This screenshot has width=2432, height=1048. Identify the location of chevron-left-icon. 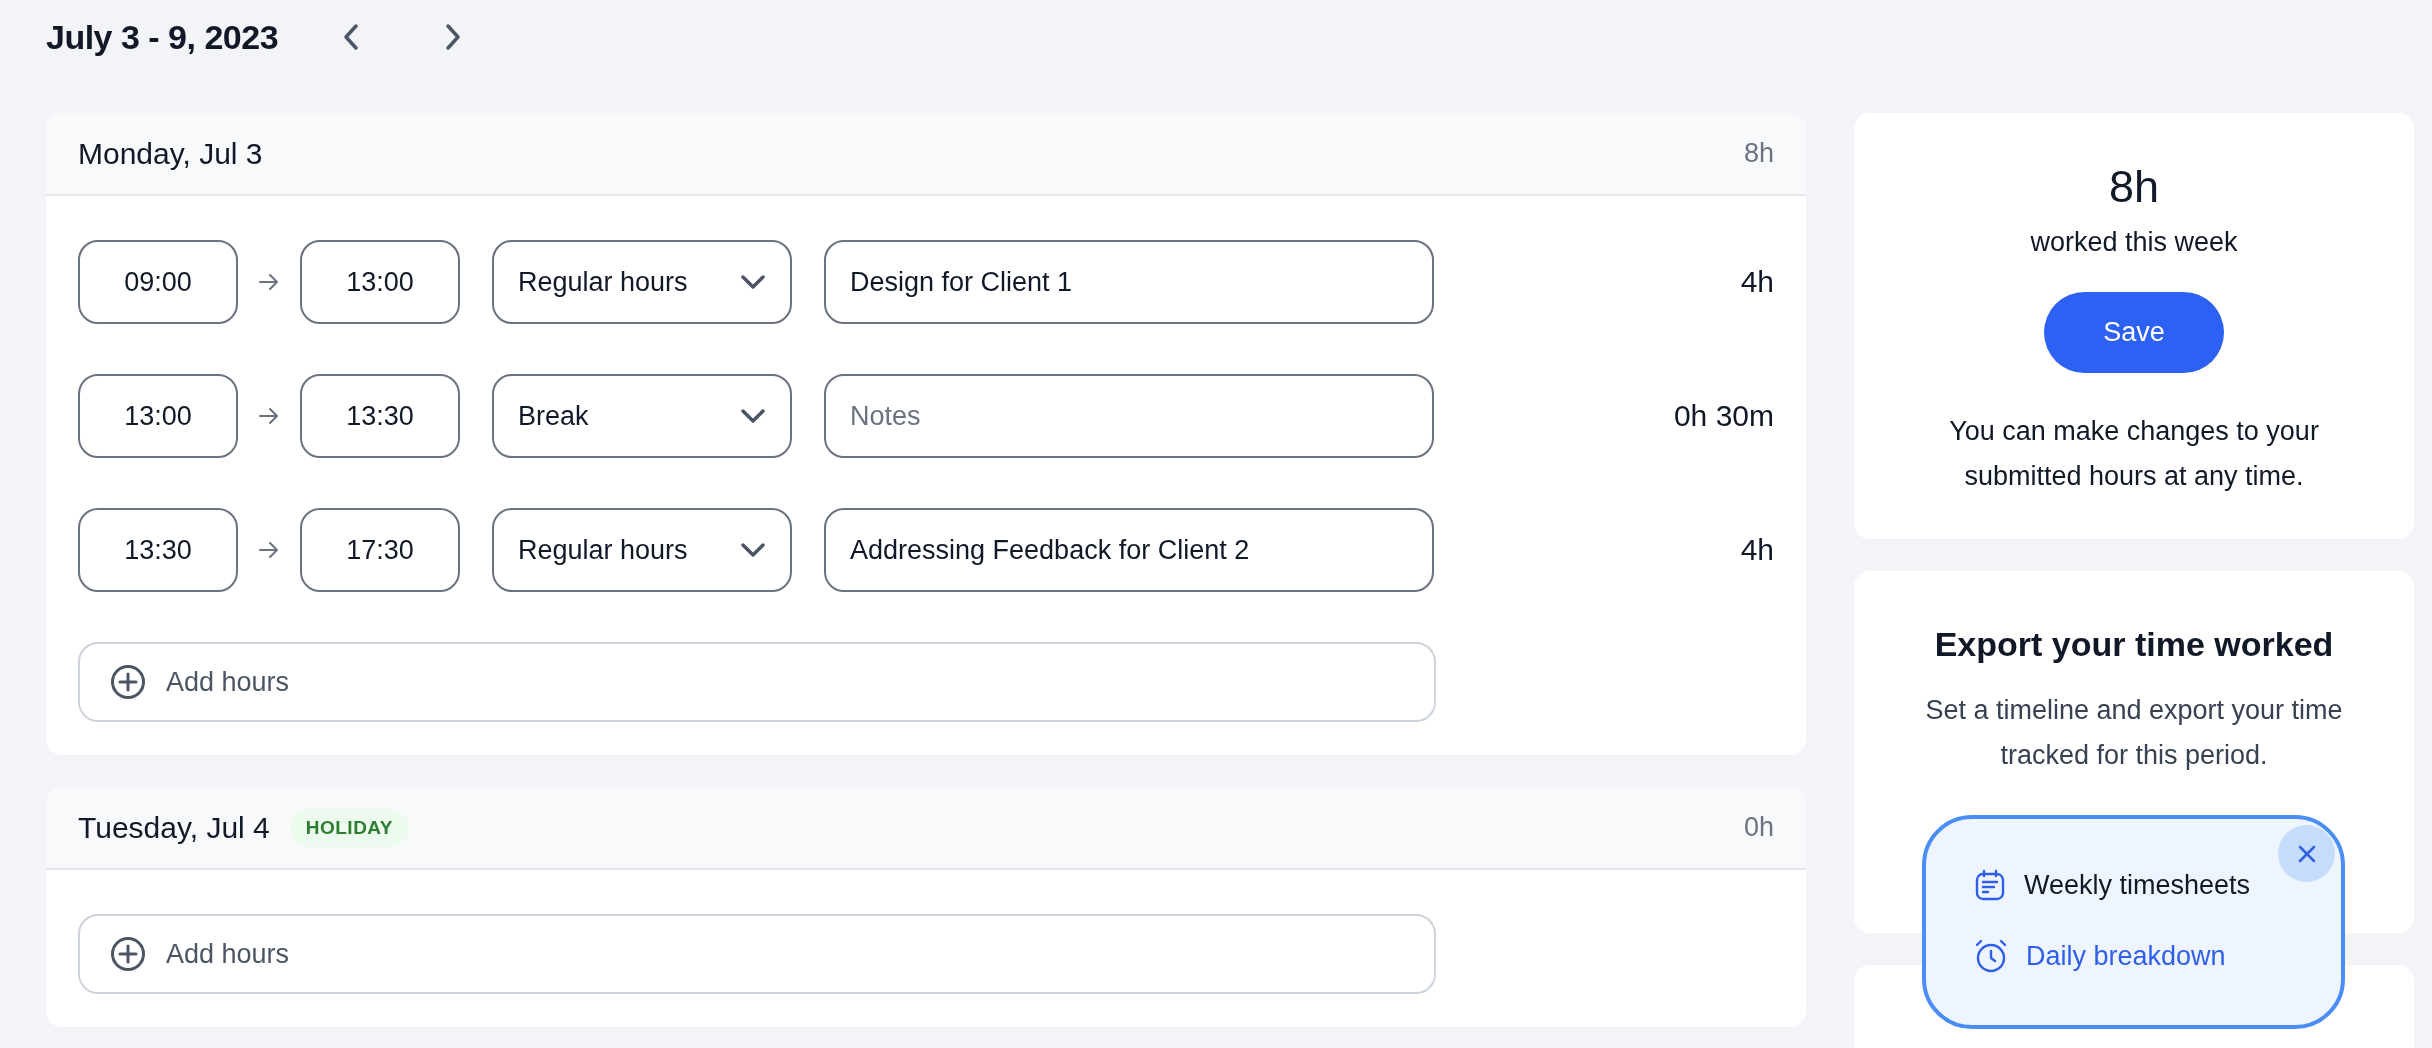
(351, 37).